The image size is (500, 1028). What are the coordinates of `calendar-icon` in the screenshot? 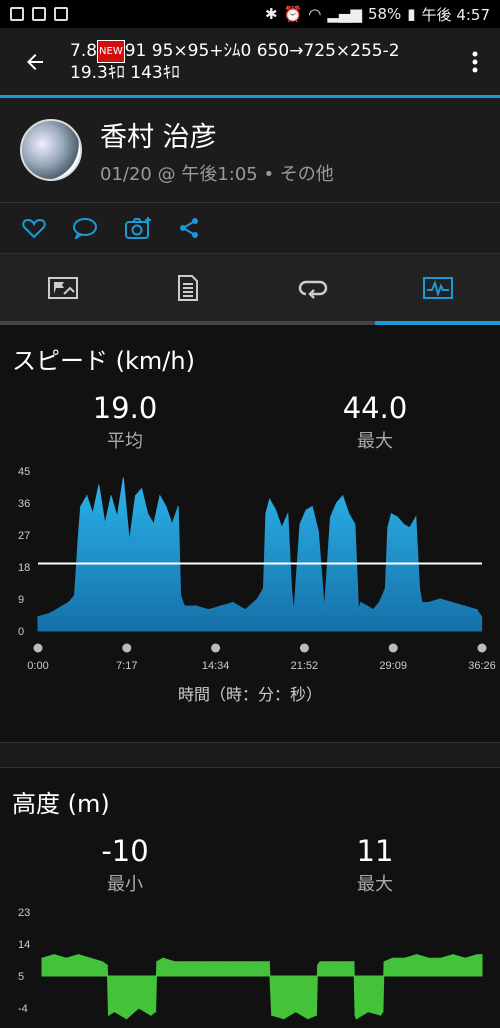 It's located at (39, 14).